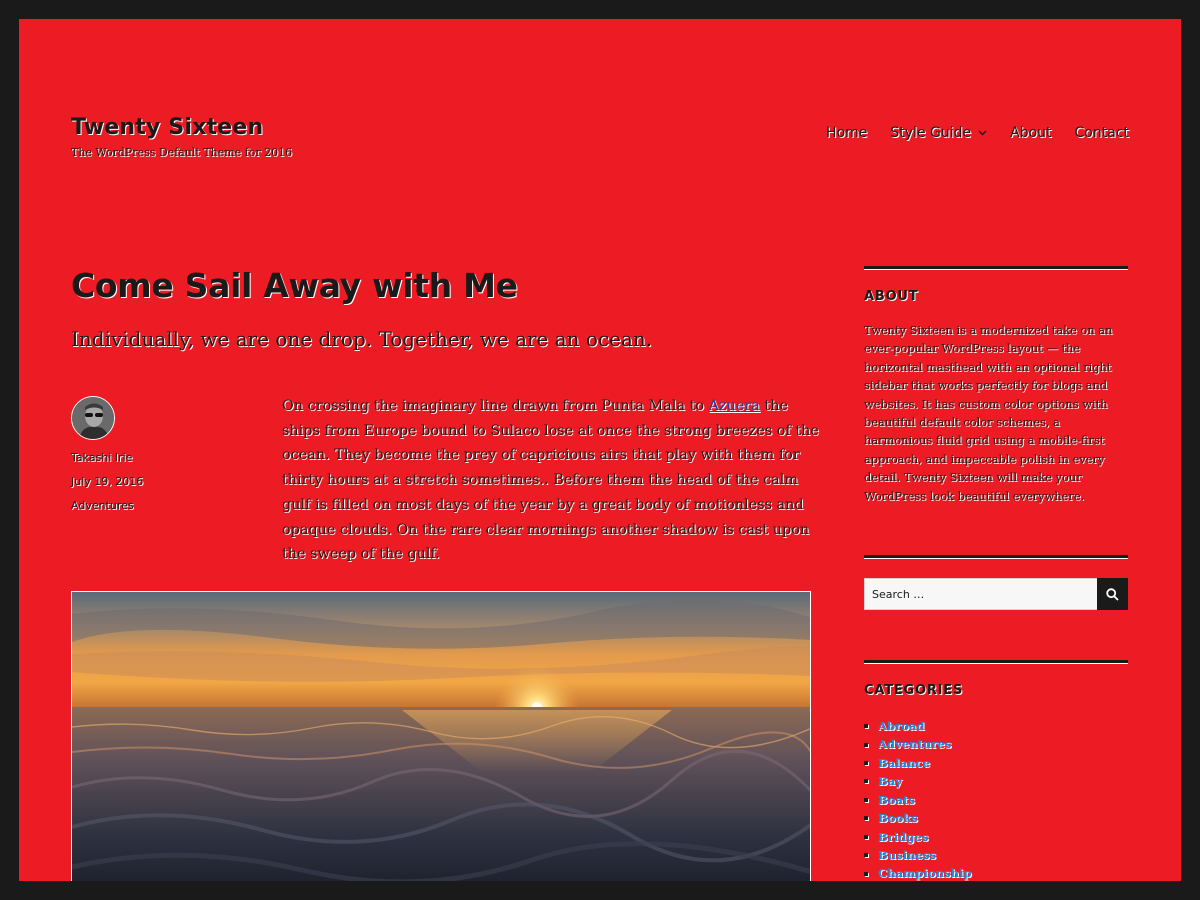 The height and width of the screenshot is (900, 1200). I want to click on site-description: The WordPress Default Theme for 2016, so click(182, 152).